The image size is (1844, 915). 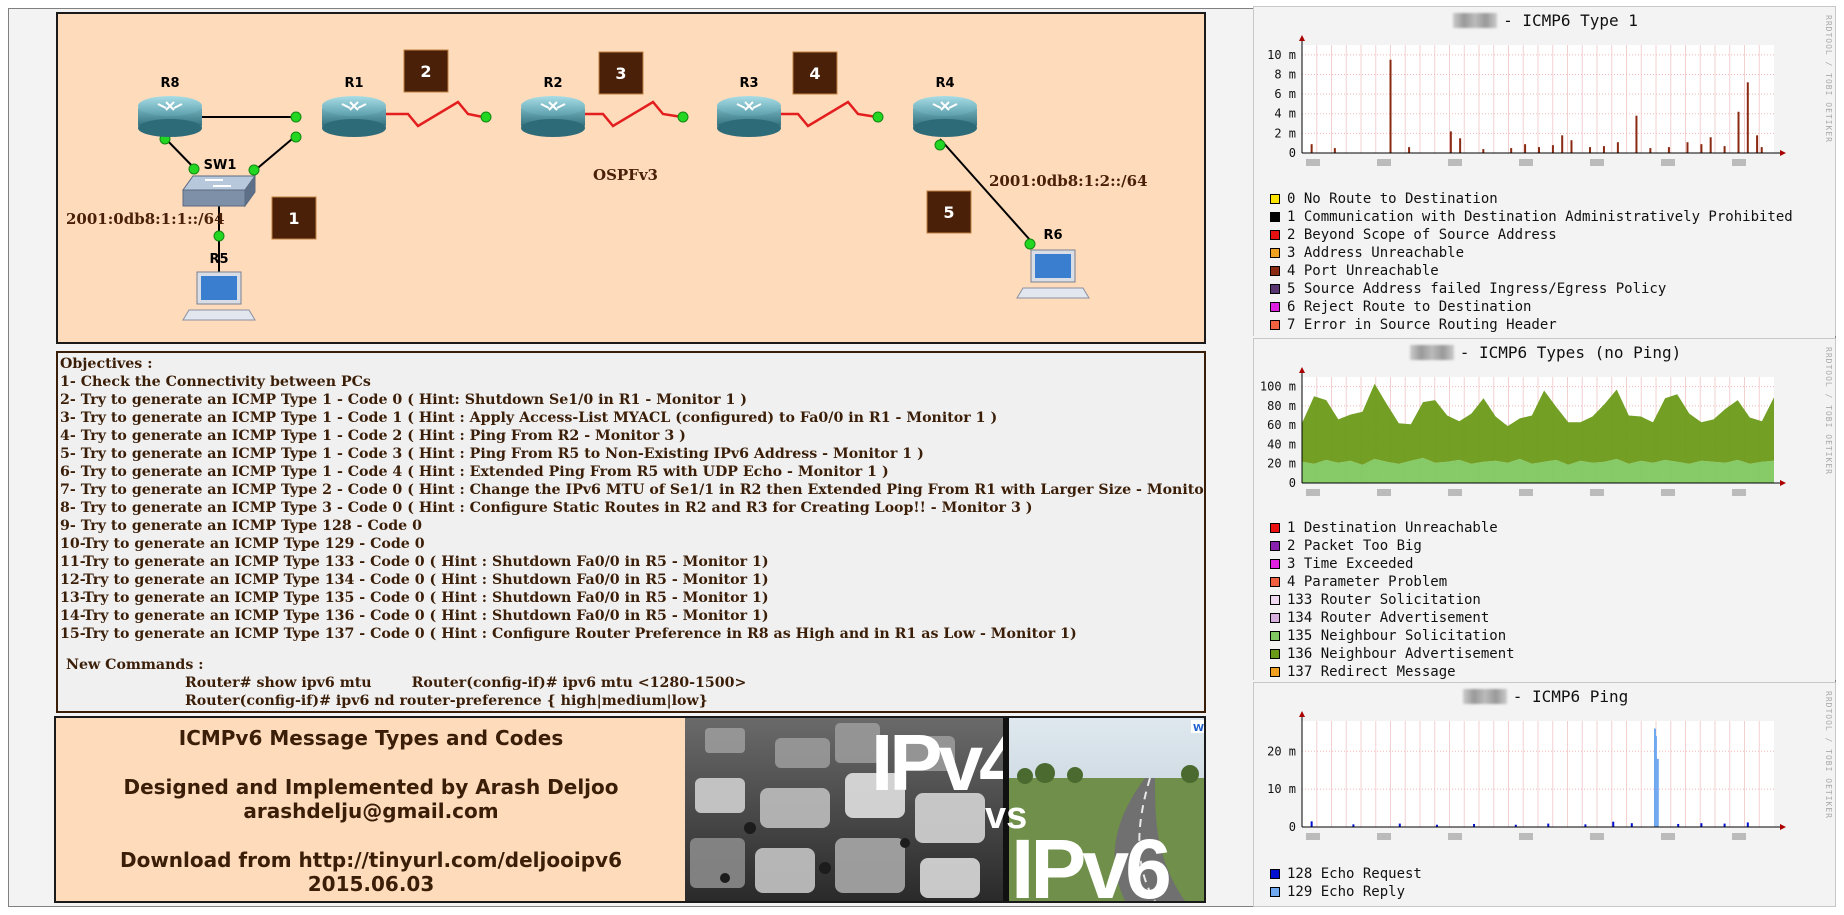 What do you see at coordinates (1392, 582) in the screenshot?
I see `legend-item: 4 Parameter Problem` at bounding box center [1392, 582].